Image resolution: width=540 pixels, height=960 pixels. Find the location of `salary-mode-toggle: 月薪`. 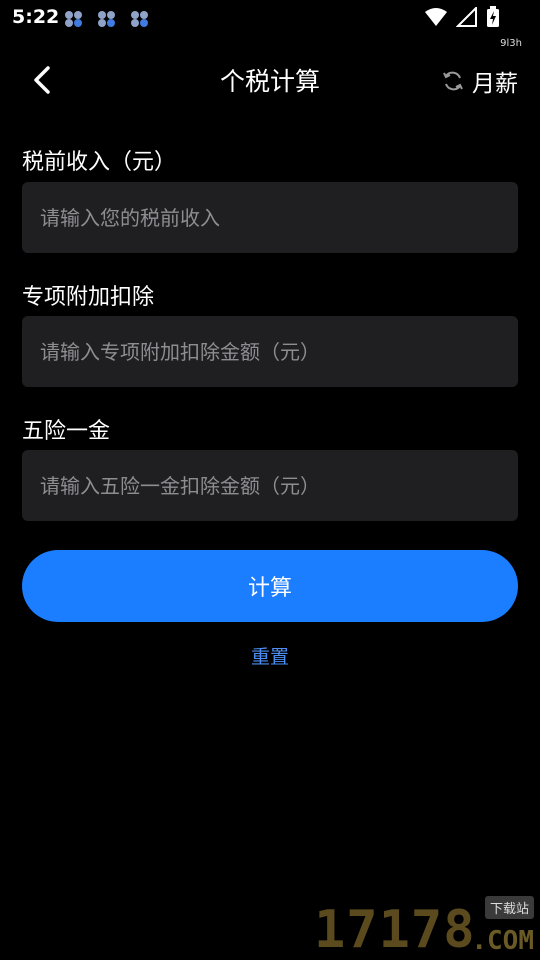

salary-mode-toggle: 月薪 is located at coordinates (480, 81).